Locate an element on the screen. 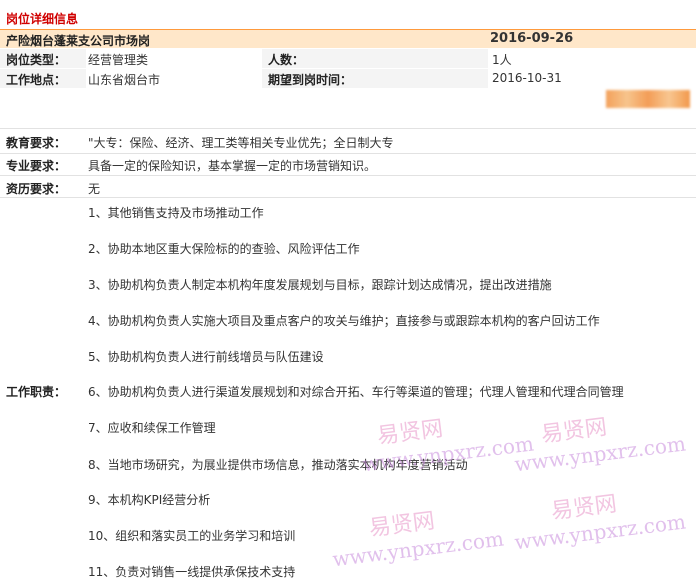 The width and height of the screenshot is (696, 586). type-value: 经营管理类 is located at coordinates (118, 60).